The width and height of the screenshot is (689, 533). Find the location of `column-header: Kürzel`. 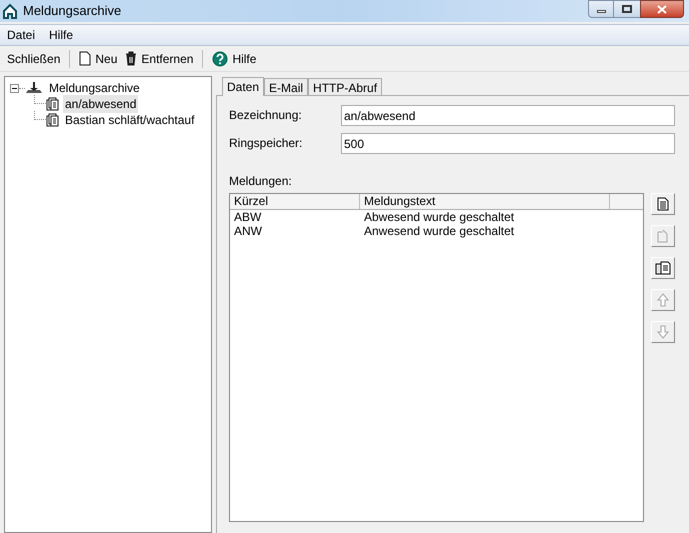

column-header: Kürzel is located at coordinates (295, 201).